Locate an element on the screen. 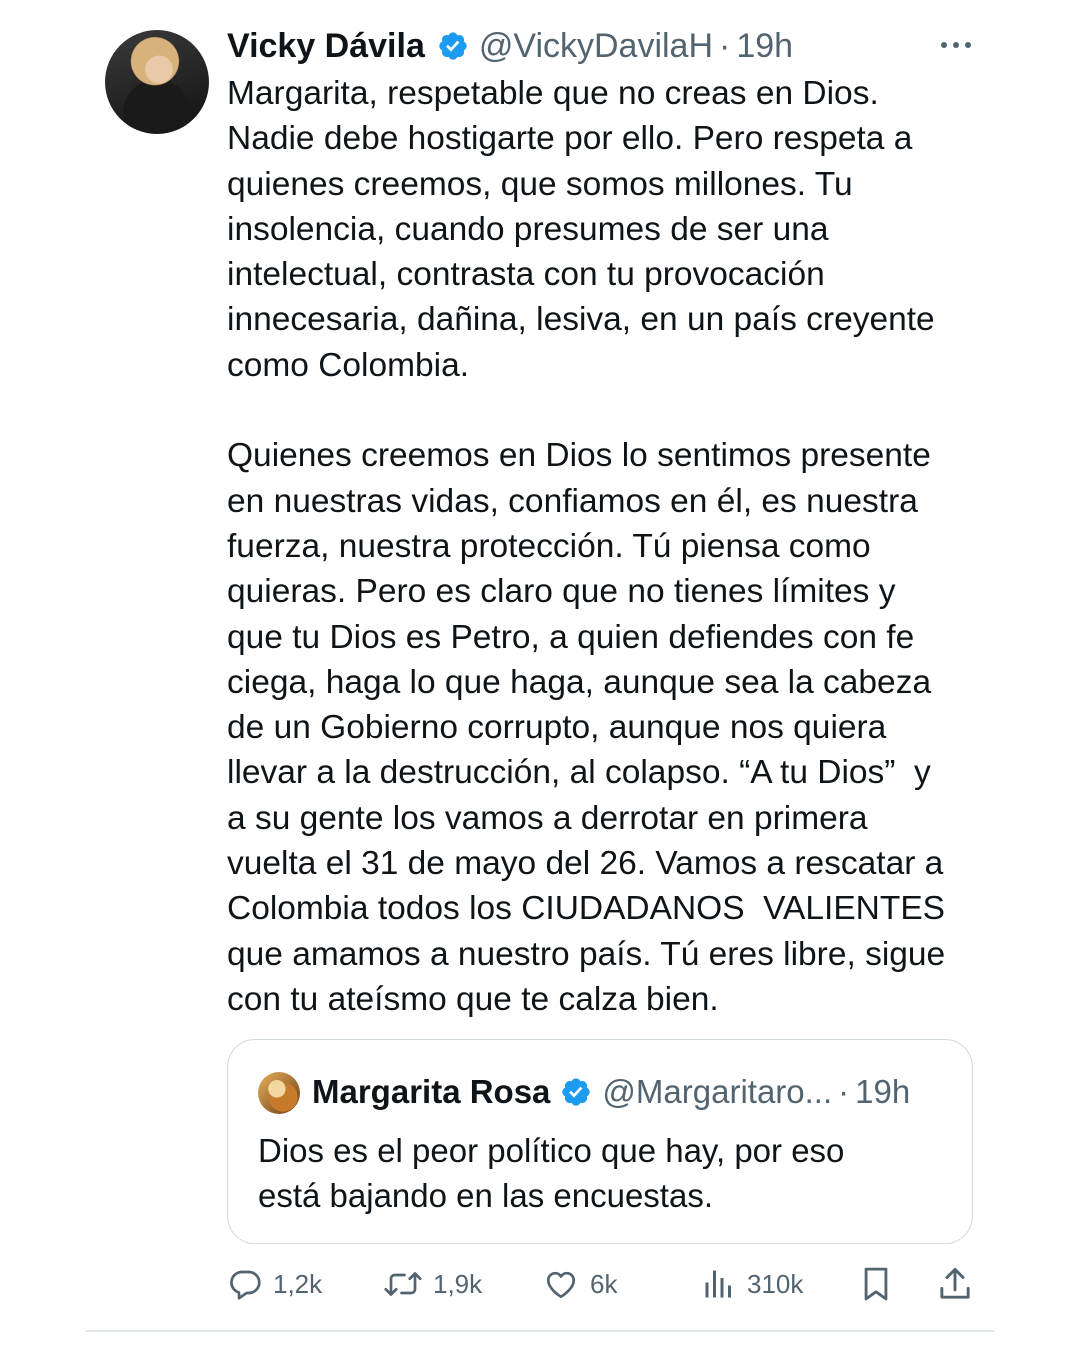 Image resolution: width=1080 pixels, height=1349 pixels. reply-button: 1,2k is located at coordinates (274, 1284).